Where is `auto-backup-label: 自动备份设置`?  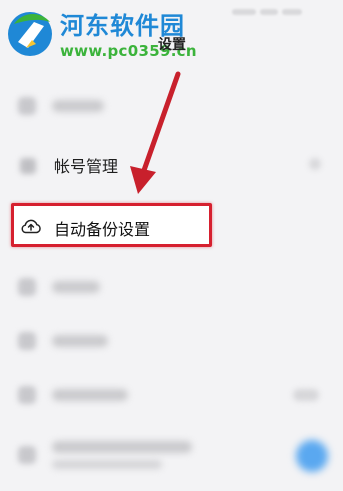
auto-backup-label: 自动备份设置 is located at coordinates (102, 229).